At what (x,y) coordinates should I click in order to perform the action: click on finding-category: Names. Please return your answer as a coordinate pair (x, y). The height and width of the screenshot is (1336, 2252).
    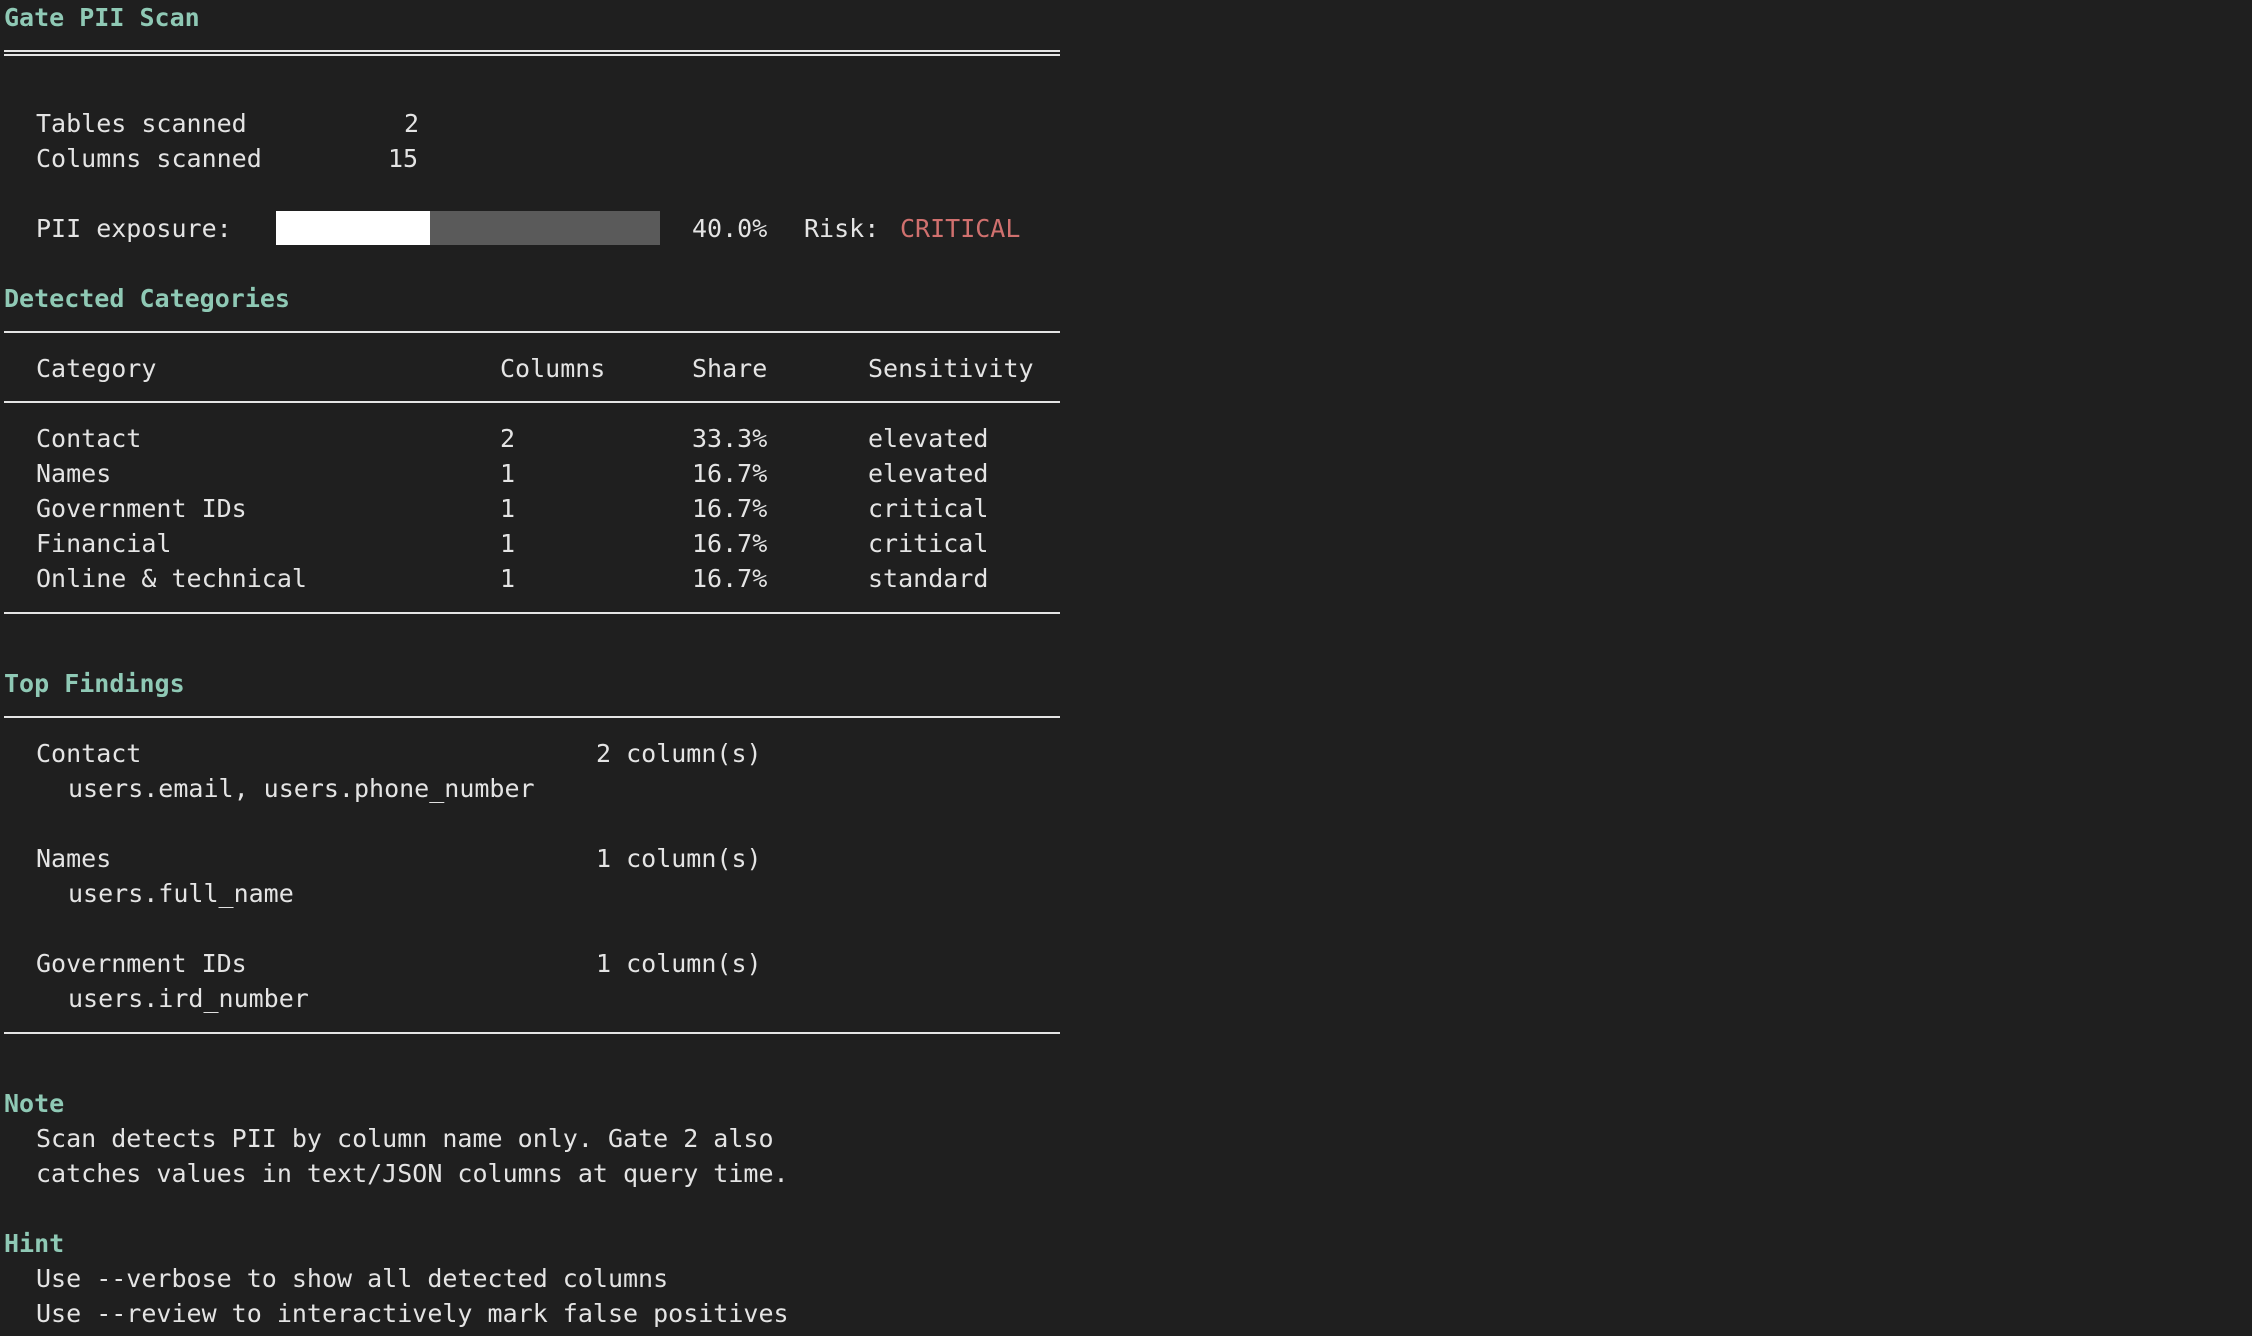
    Looking at the image, I should click on (74, 858).